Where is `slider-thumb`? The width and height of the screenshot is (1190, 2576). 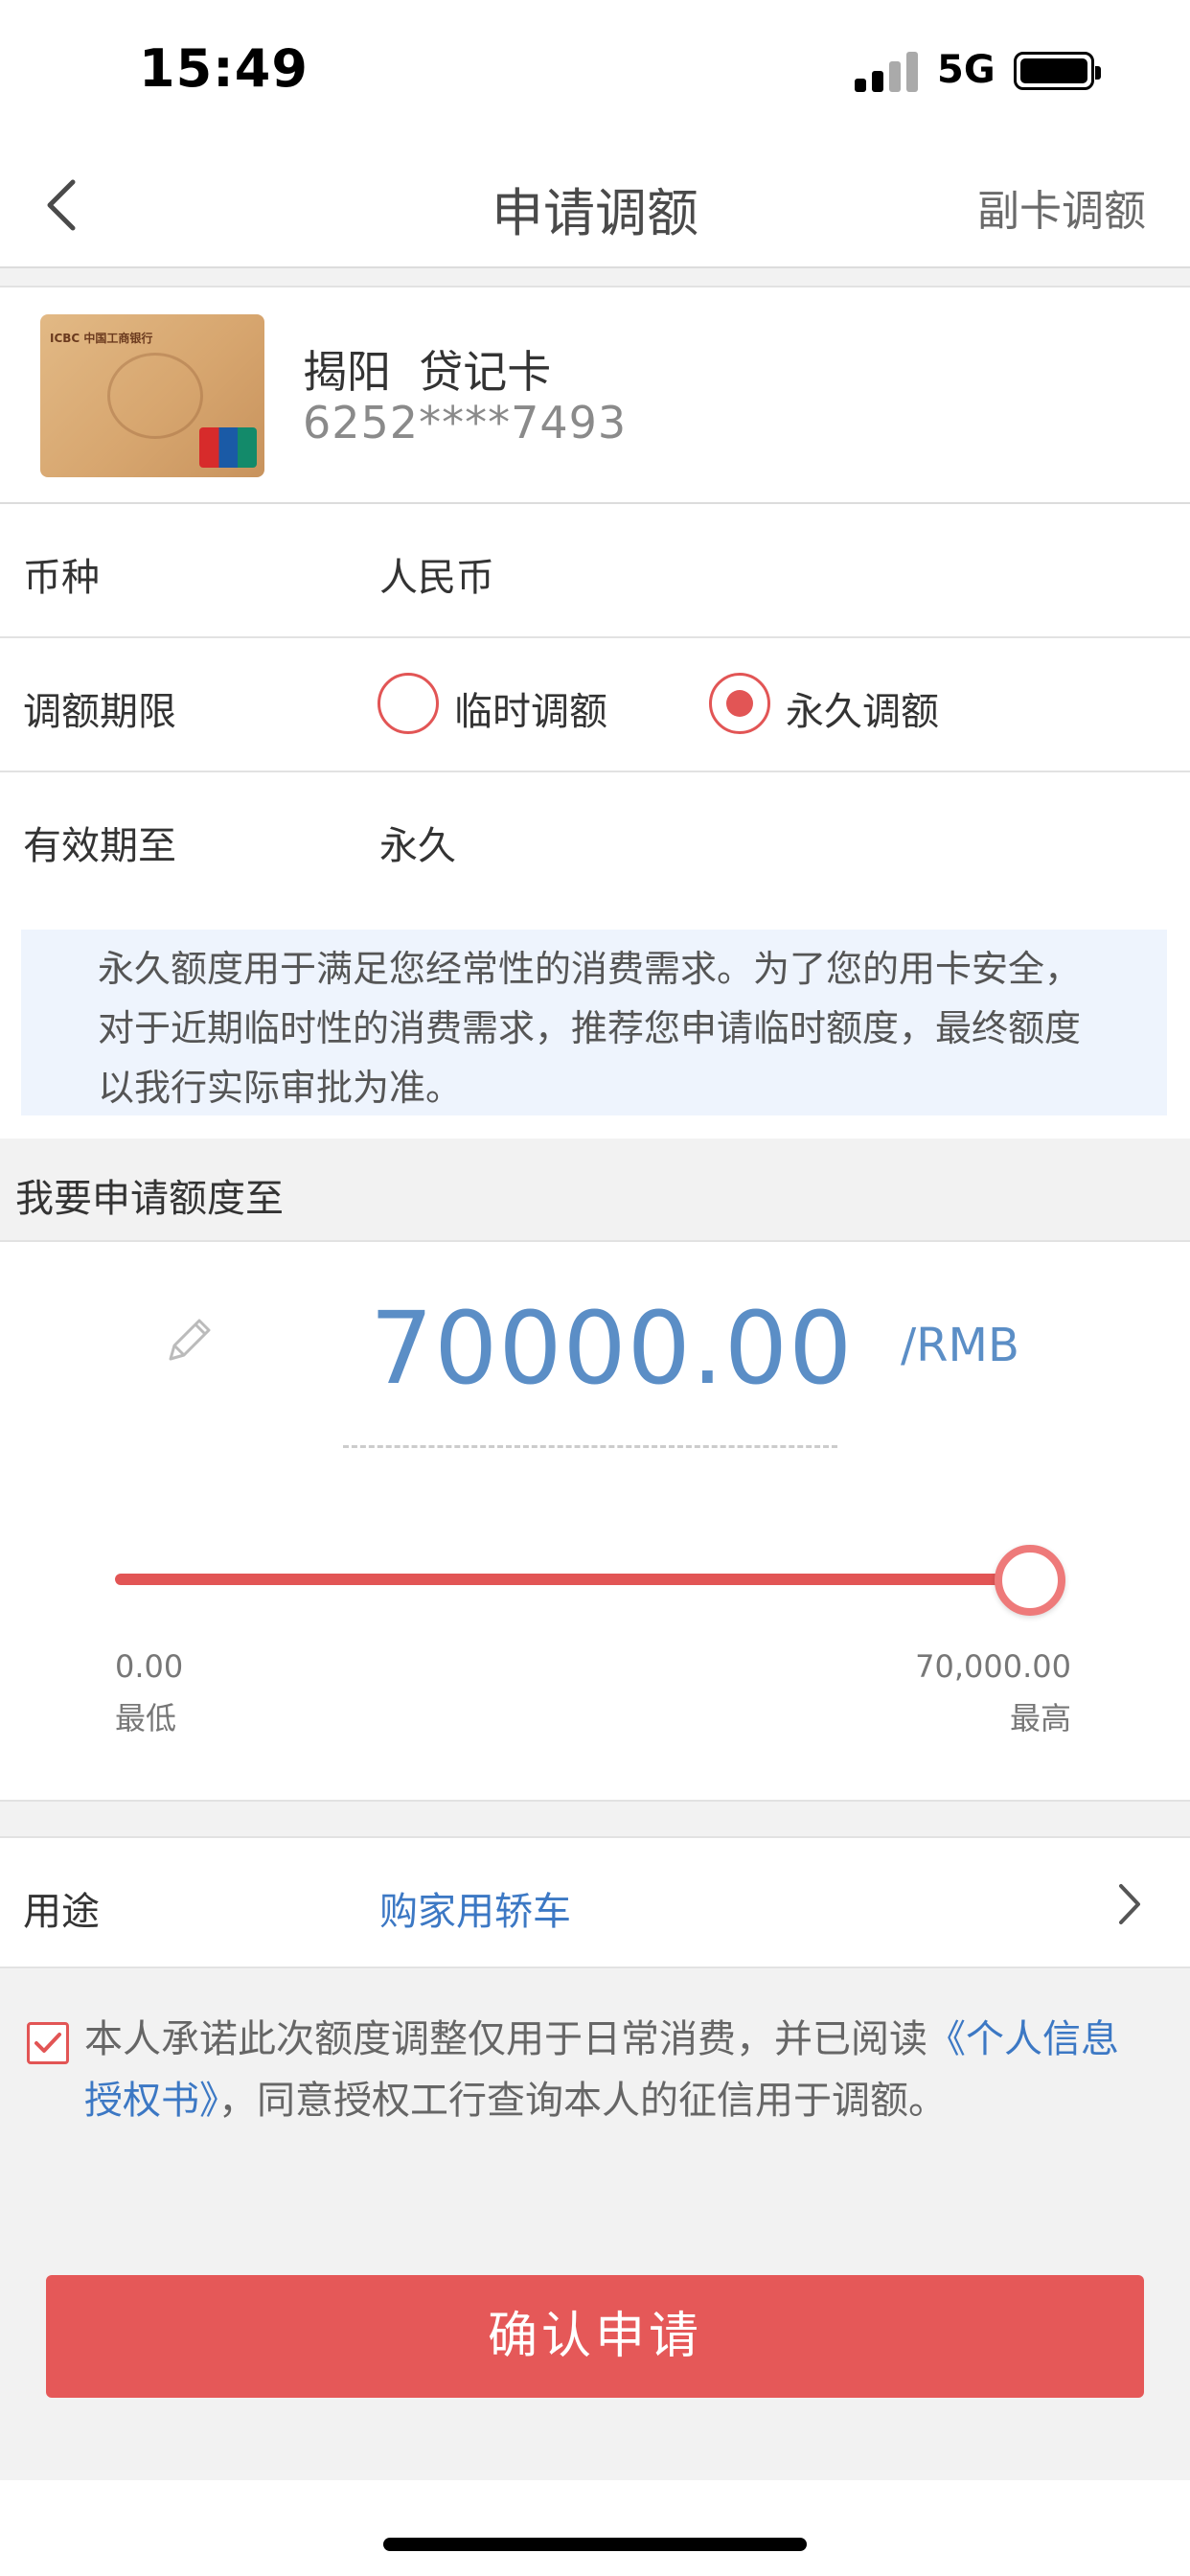
slider-thumb is located at coordinates (1030, 1580).